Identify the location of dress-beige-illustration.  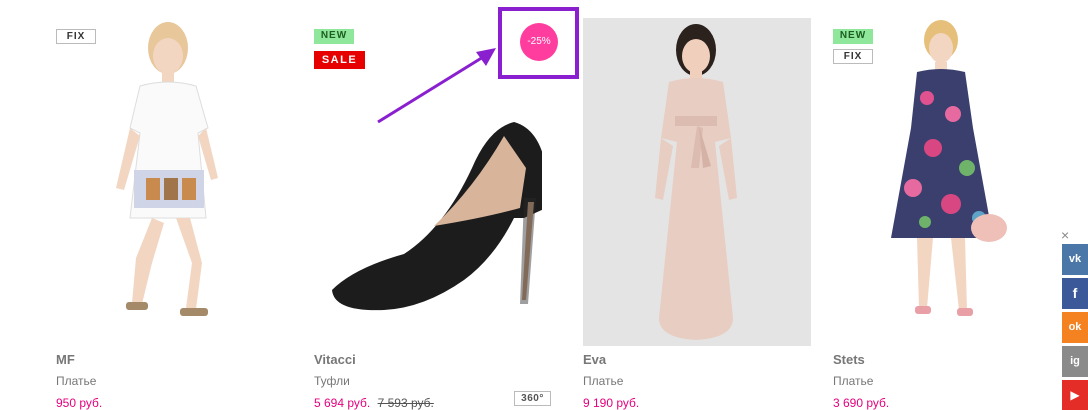
(696, 182).